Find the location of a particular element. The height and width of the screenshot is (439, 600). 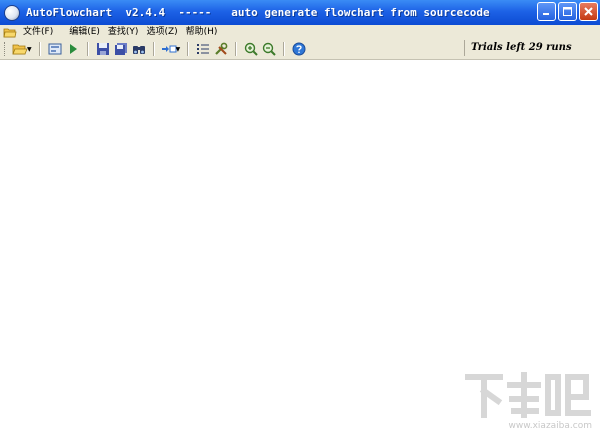

watermark: www.xiazaiba.com is located at coordinates (527, 401).